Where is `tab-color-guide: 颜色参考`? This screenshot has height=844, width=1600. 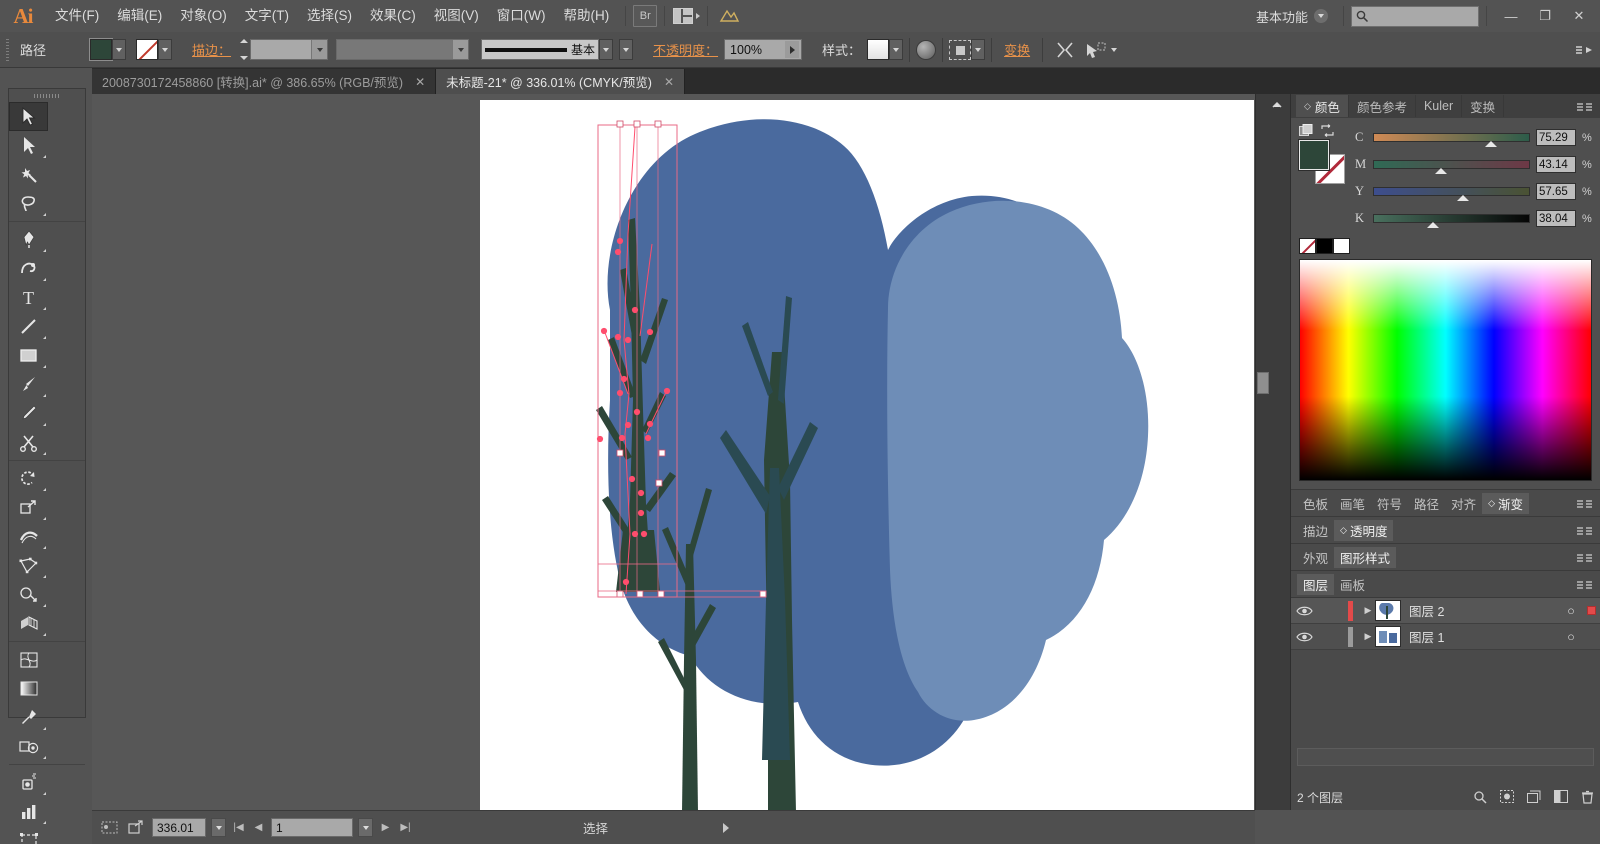
tab-color-guide: 颜色参考 is located at coordinates (1382, 106).